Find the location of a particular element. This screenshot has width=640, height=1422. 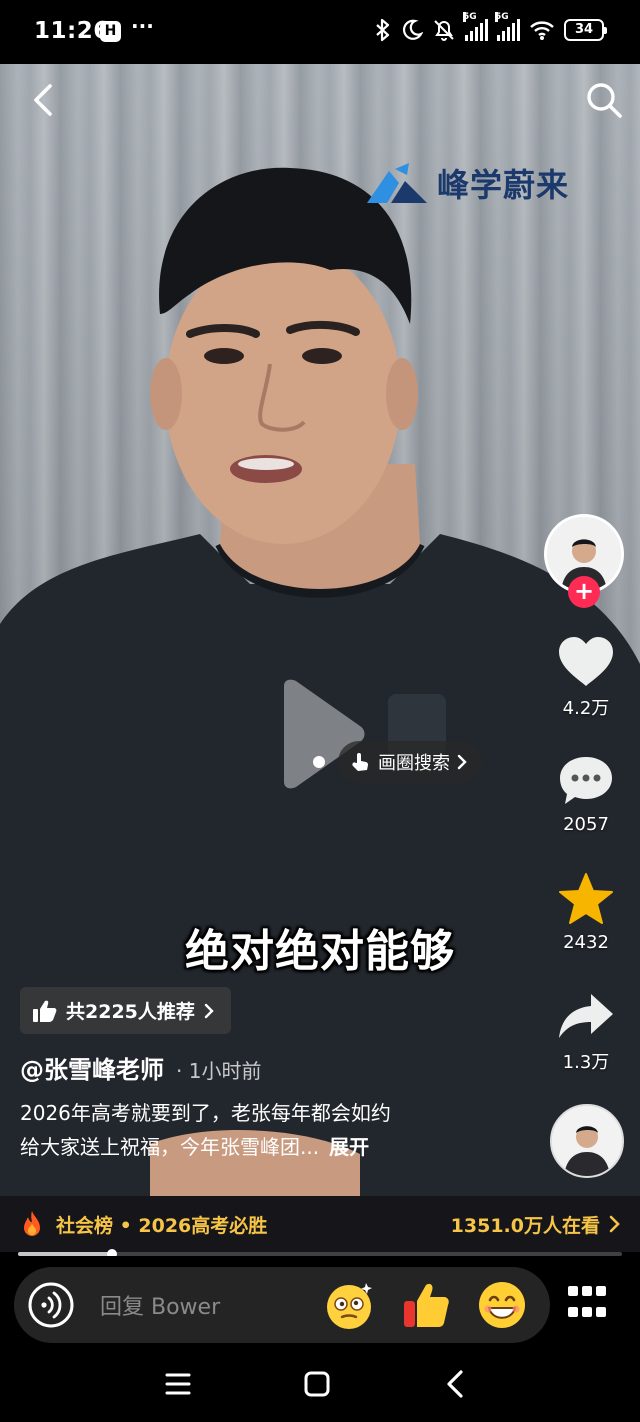

reply-placeholder: 回复 Bower is located at coordinates (160, 1307).